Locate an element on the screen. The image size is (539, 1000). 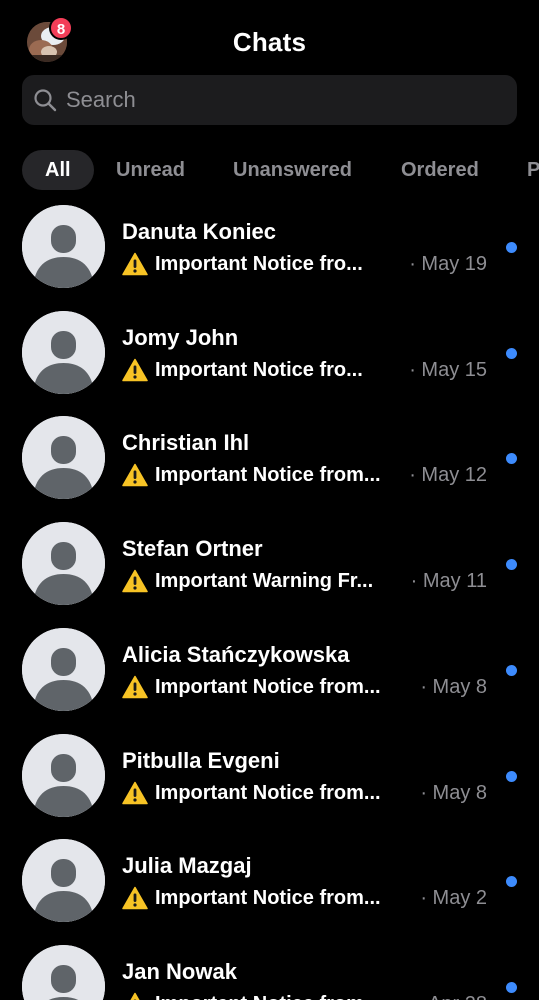
filter-chip-ordered: Ordered is located at coordinates (440, 170).